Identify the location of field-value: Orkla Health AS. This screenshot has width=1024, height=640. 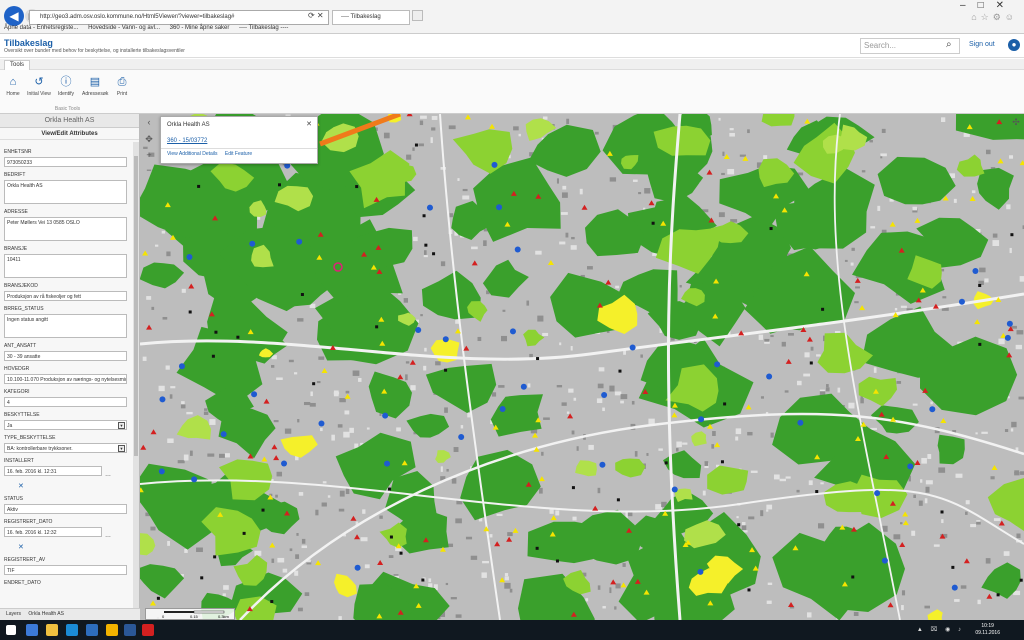
(25, 186).